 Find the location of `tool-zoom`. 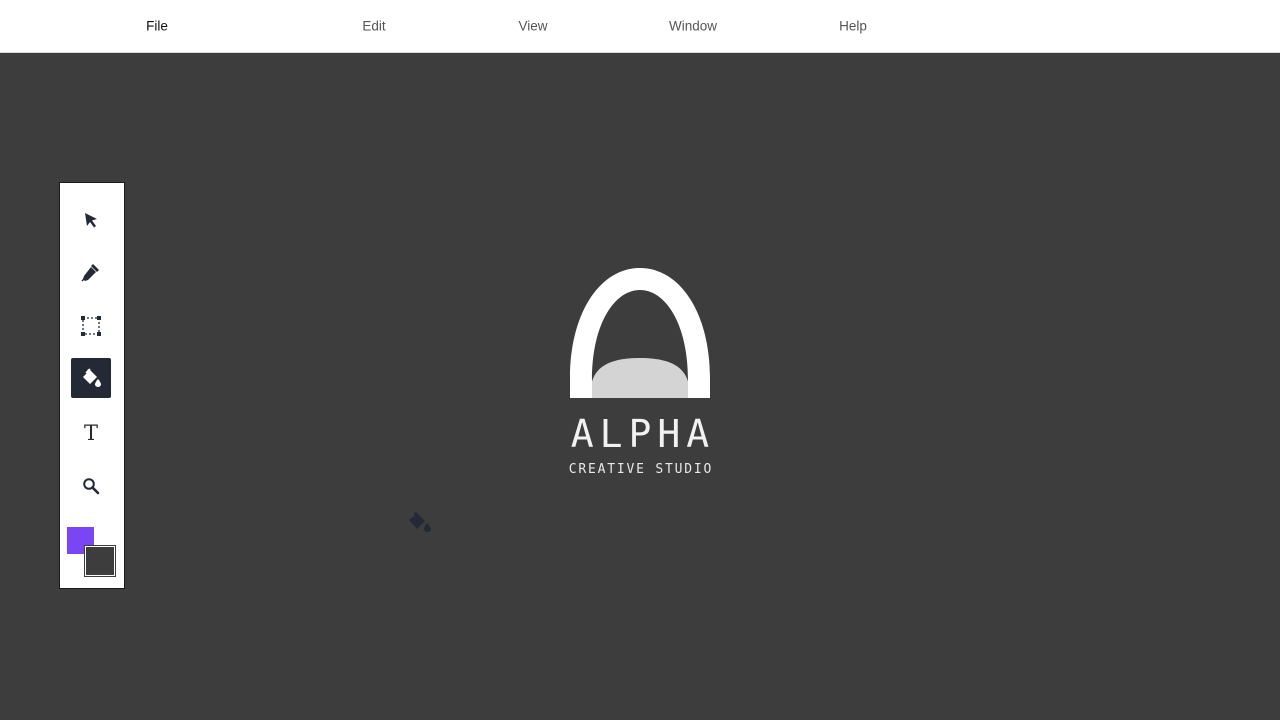

tool-zoom is located at coordinates (91, 486).